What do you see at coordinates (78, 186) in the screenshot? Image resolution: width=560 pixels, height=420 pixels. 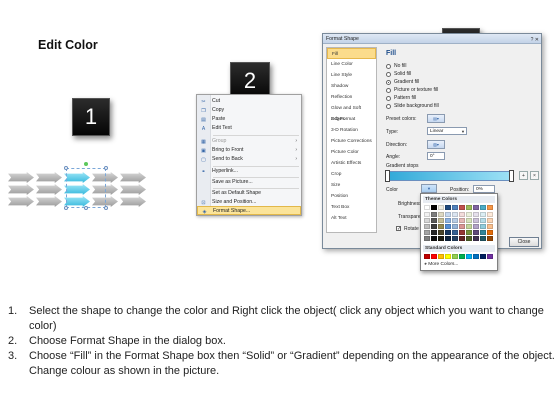 I see `arrow-shapes-group` at bounding box center [78, 186].